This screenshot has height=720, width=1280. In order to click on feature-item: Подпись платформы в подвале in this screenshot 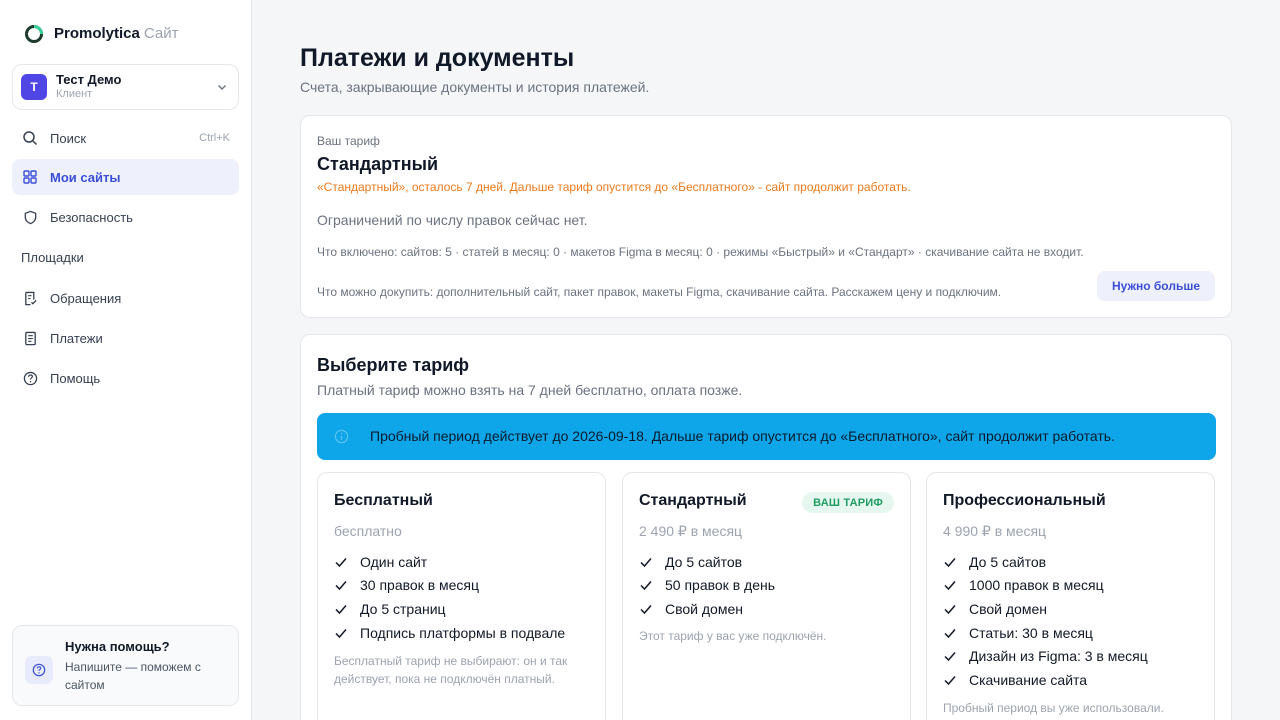, I will do `click(449, 633)`.